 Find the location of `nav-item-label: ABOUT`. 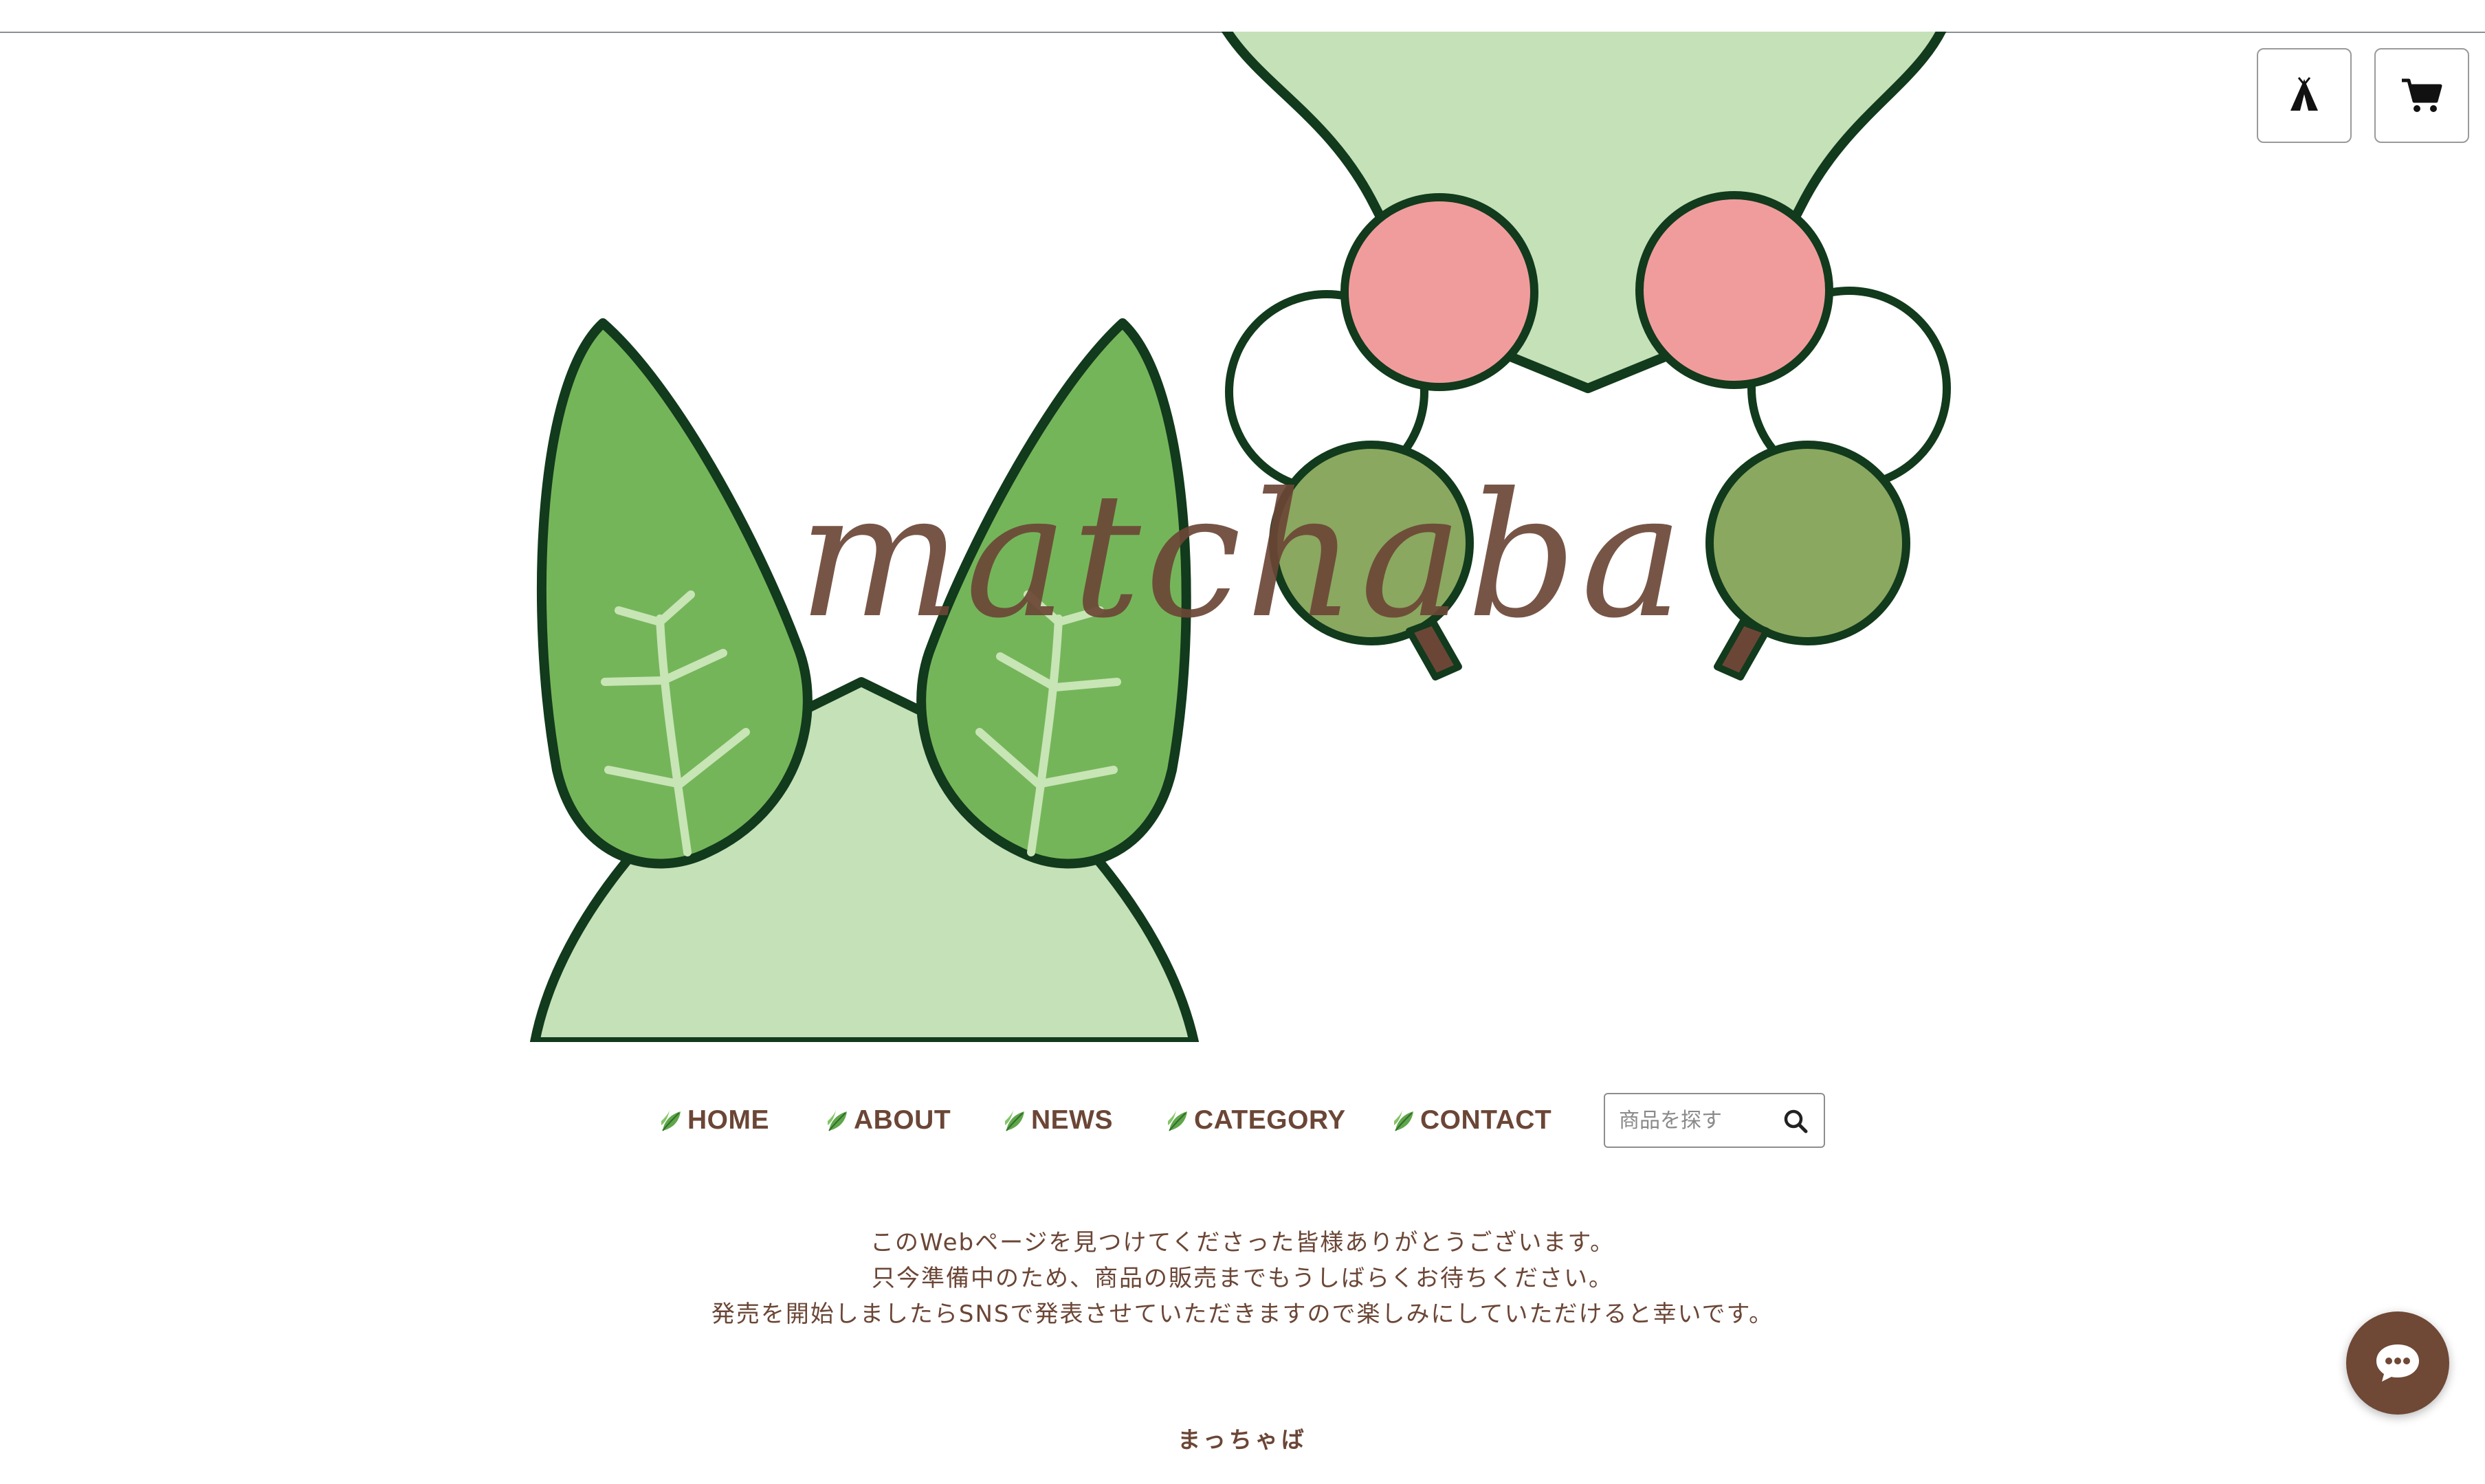

nav-item-label: ABOUT is located at coordinates (903, 1120).